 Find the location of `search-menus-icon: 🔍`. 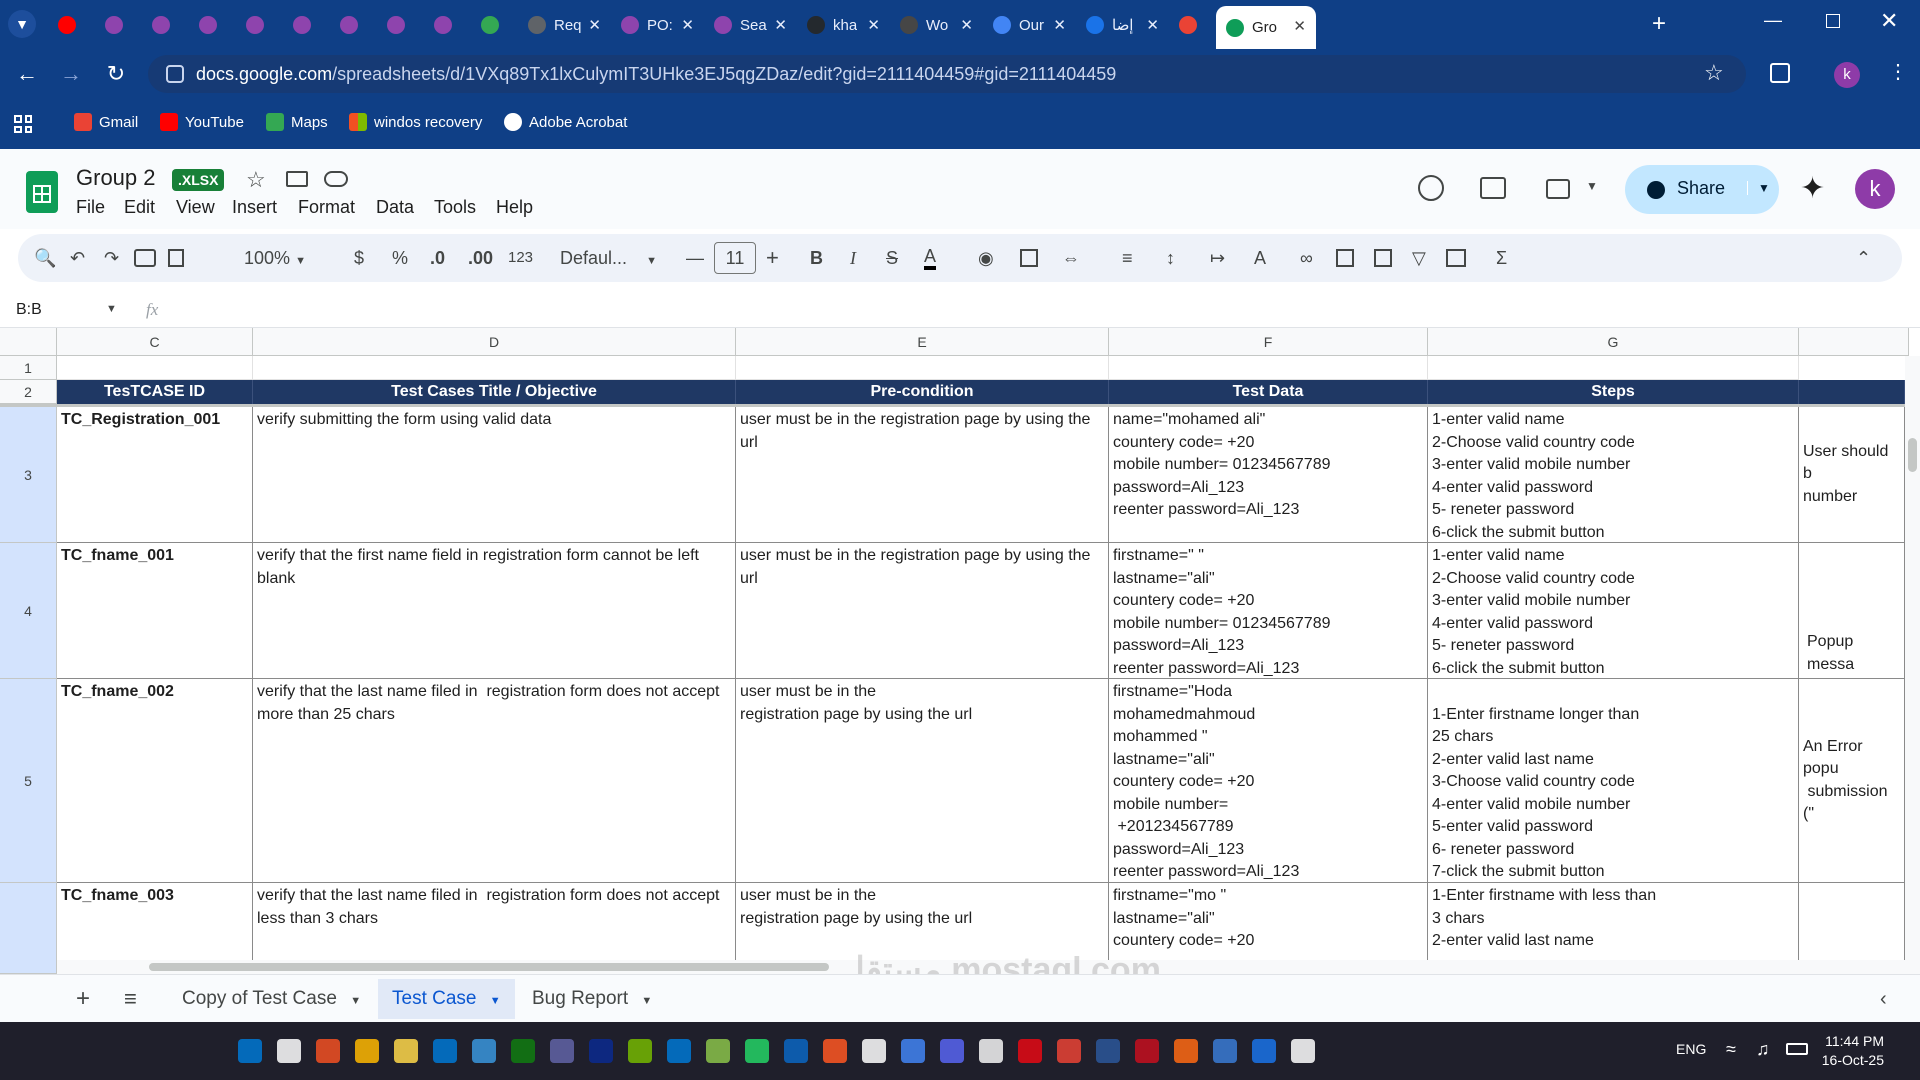

search-menus-icon: 🔍 is located at coordinates (45, 258).